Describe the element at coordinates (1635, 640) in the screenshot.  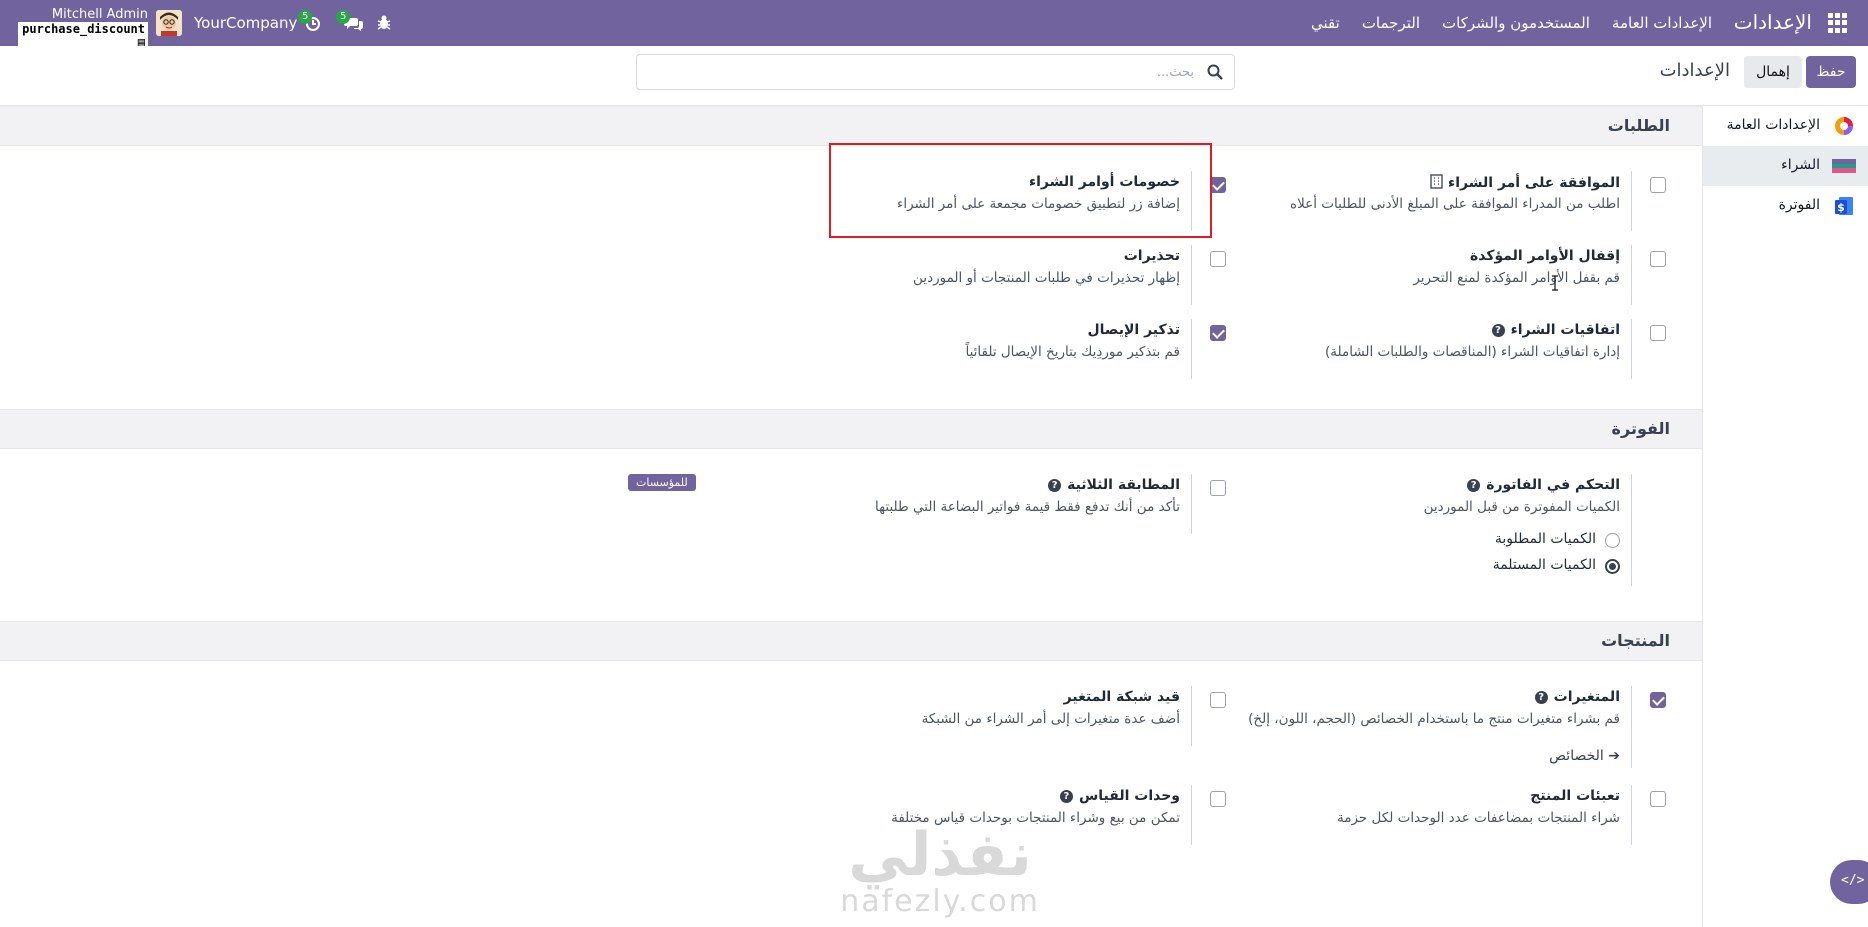
I see `section-title: المنتجات` at that location.